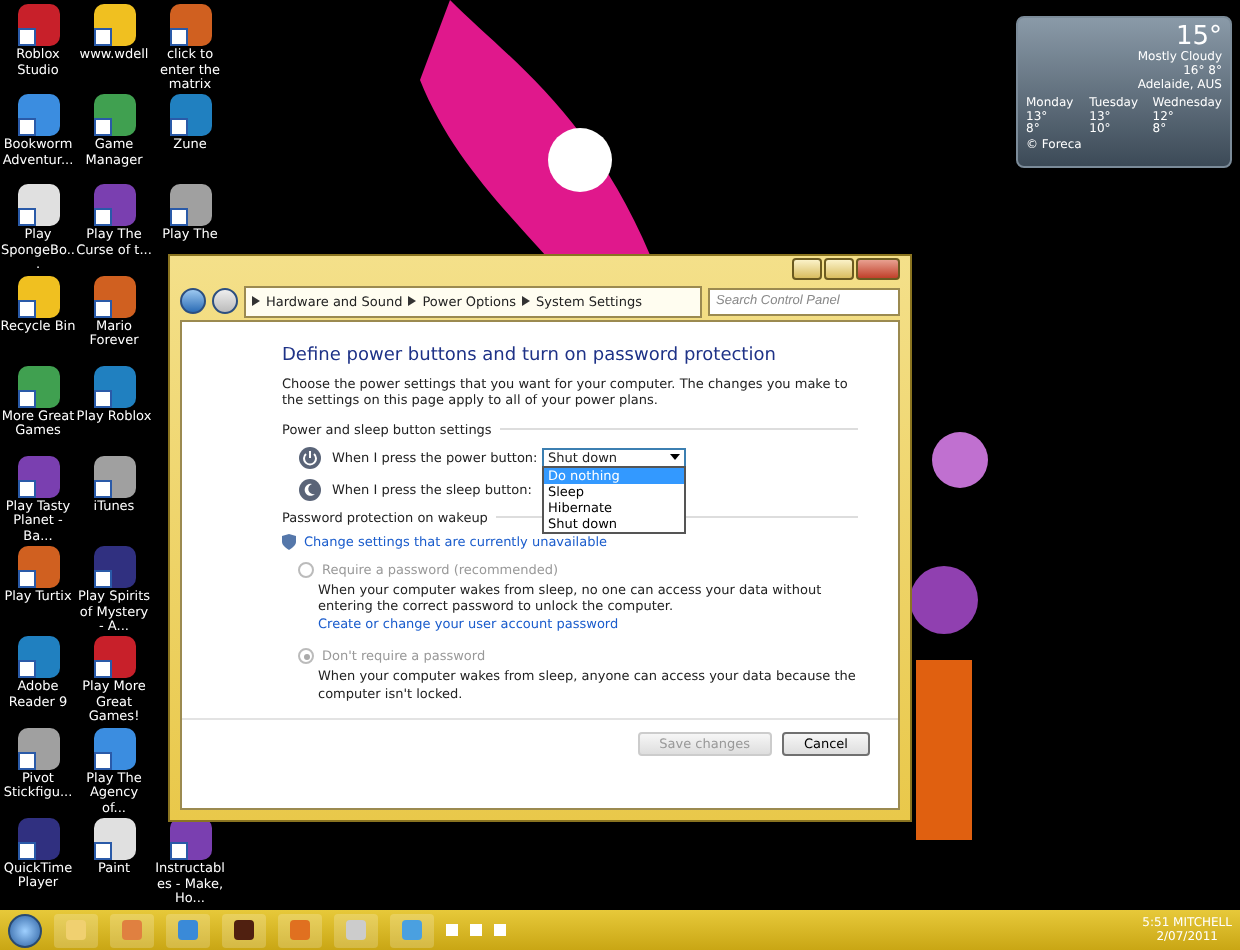 The width and height of the screenshot is (1240, 950). Describe the element at coordinates (310, 489) in the screenshot. I see `moon-icon` at that location.